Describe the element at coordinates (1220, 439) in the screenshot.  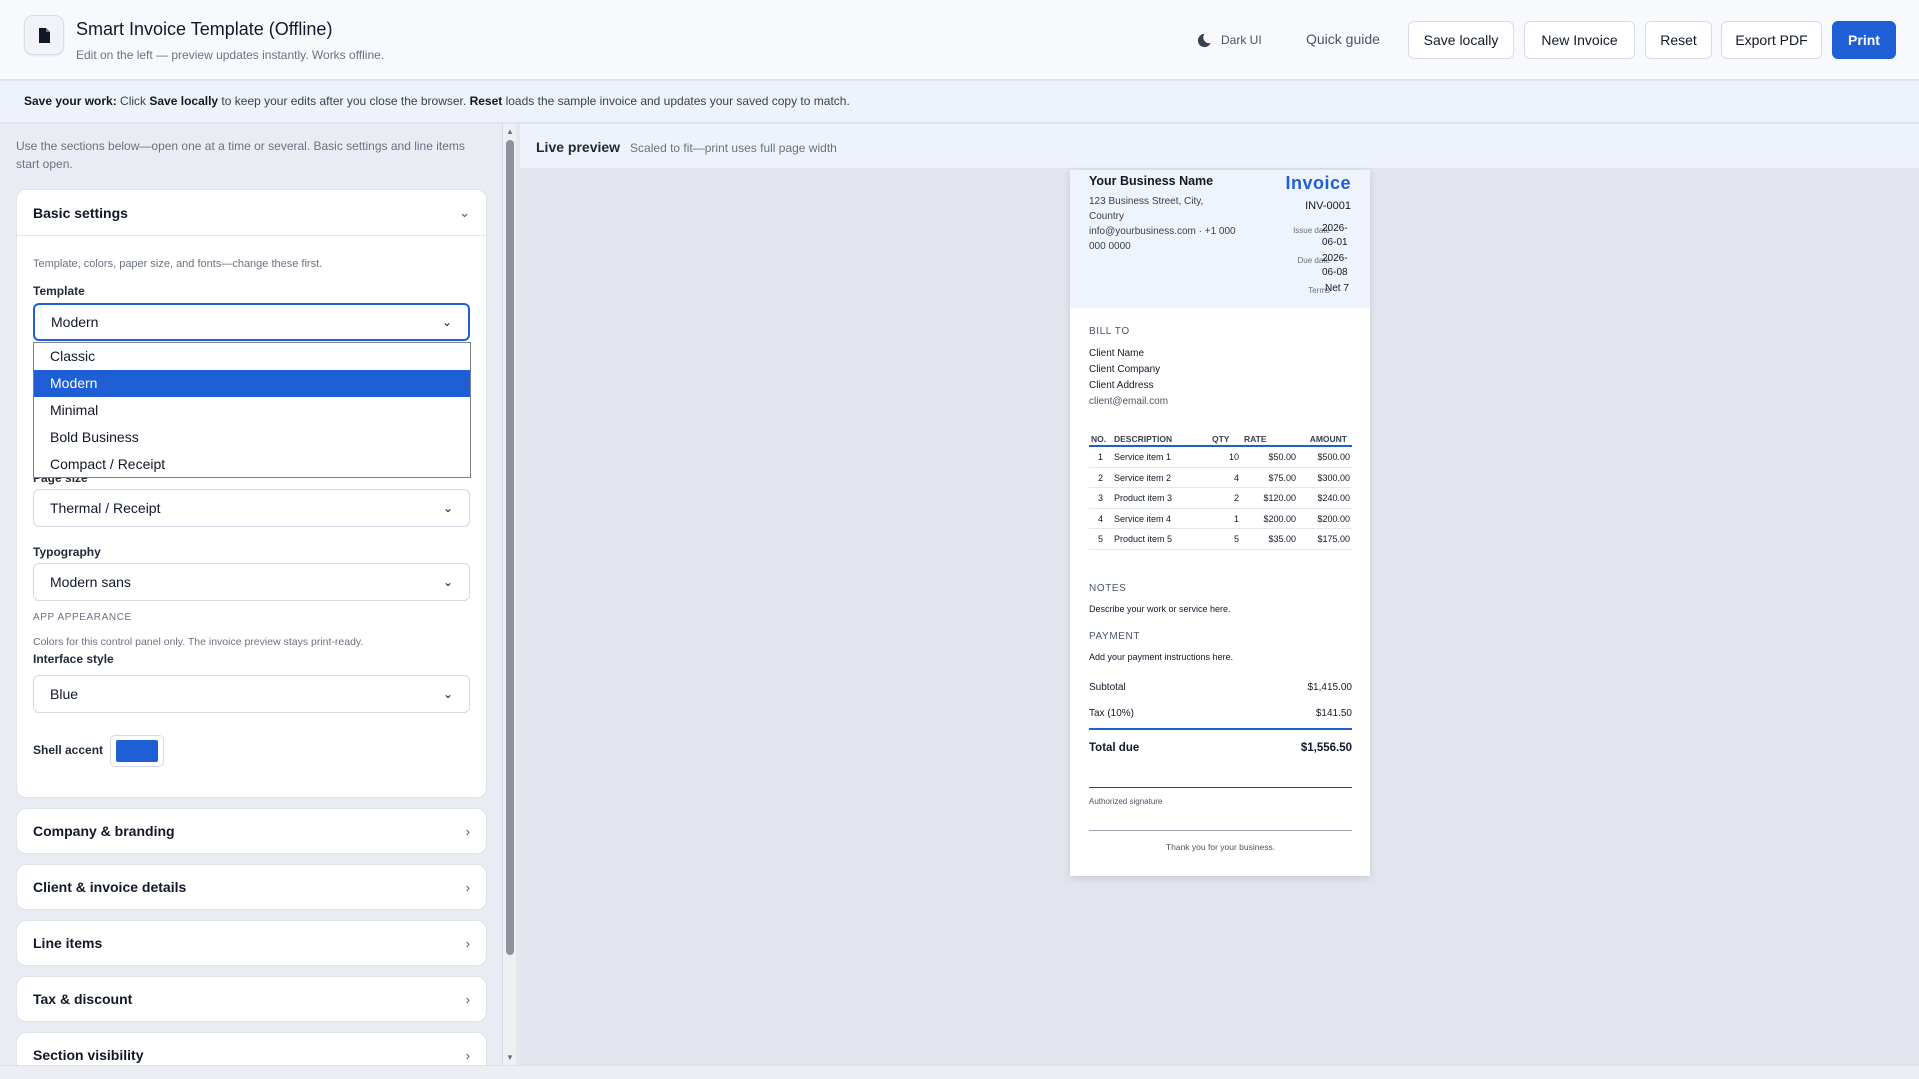
I see `table-header: NO. DESCRIPTION QTY RATE AMOUNT` at that location.